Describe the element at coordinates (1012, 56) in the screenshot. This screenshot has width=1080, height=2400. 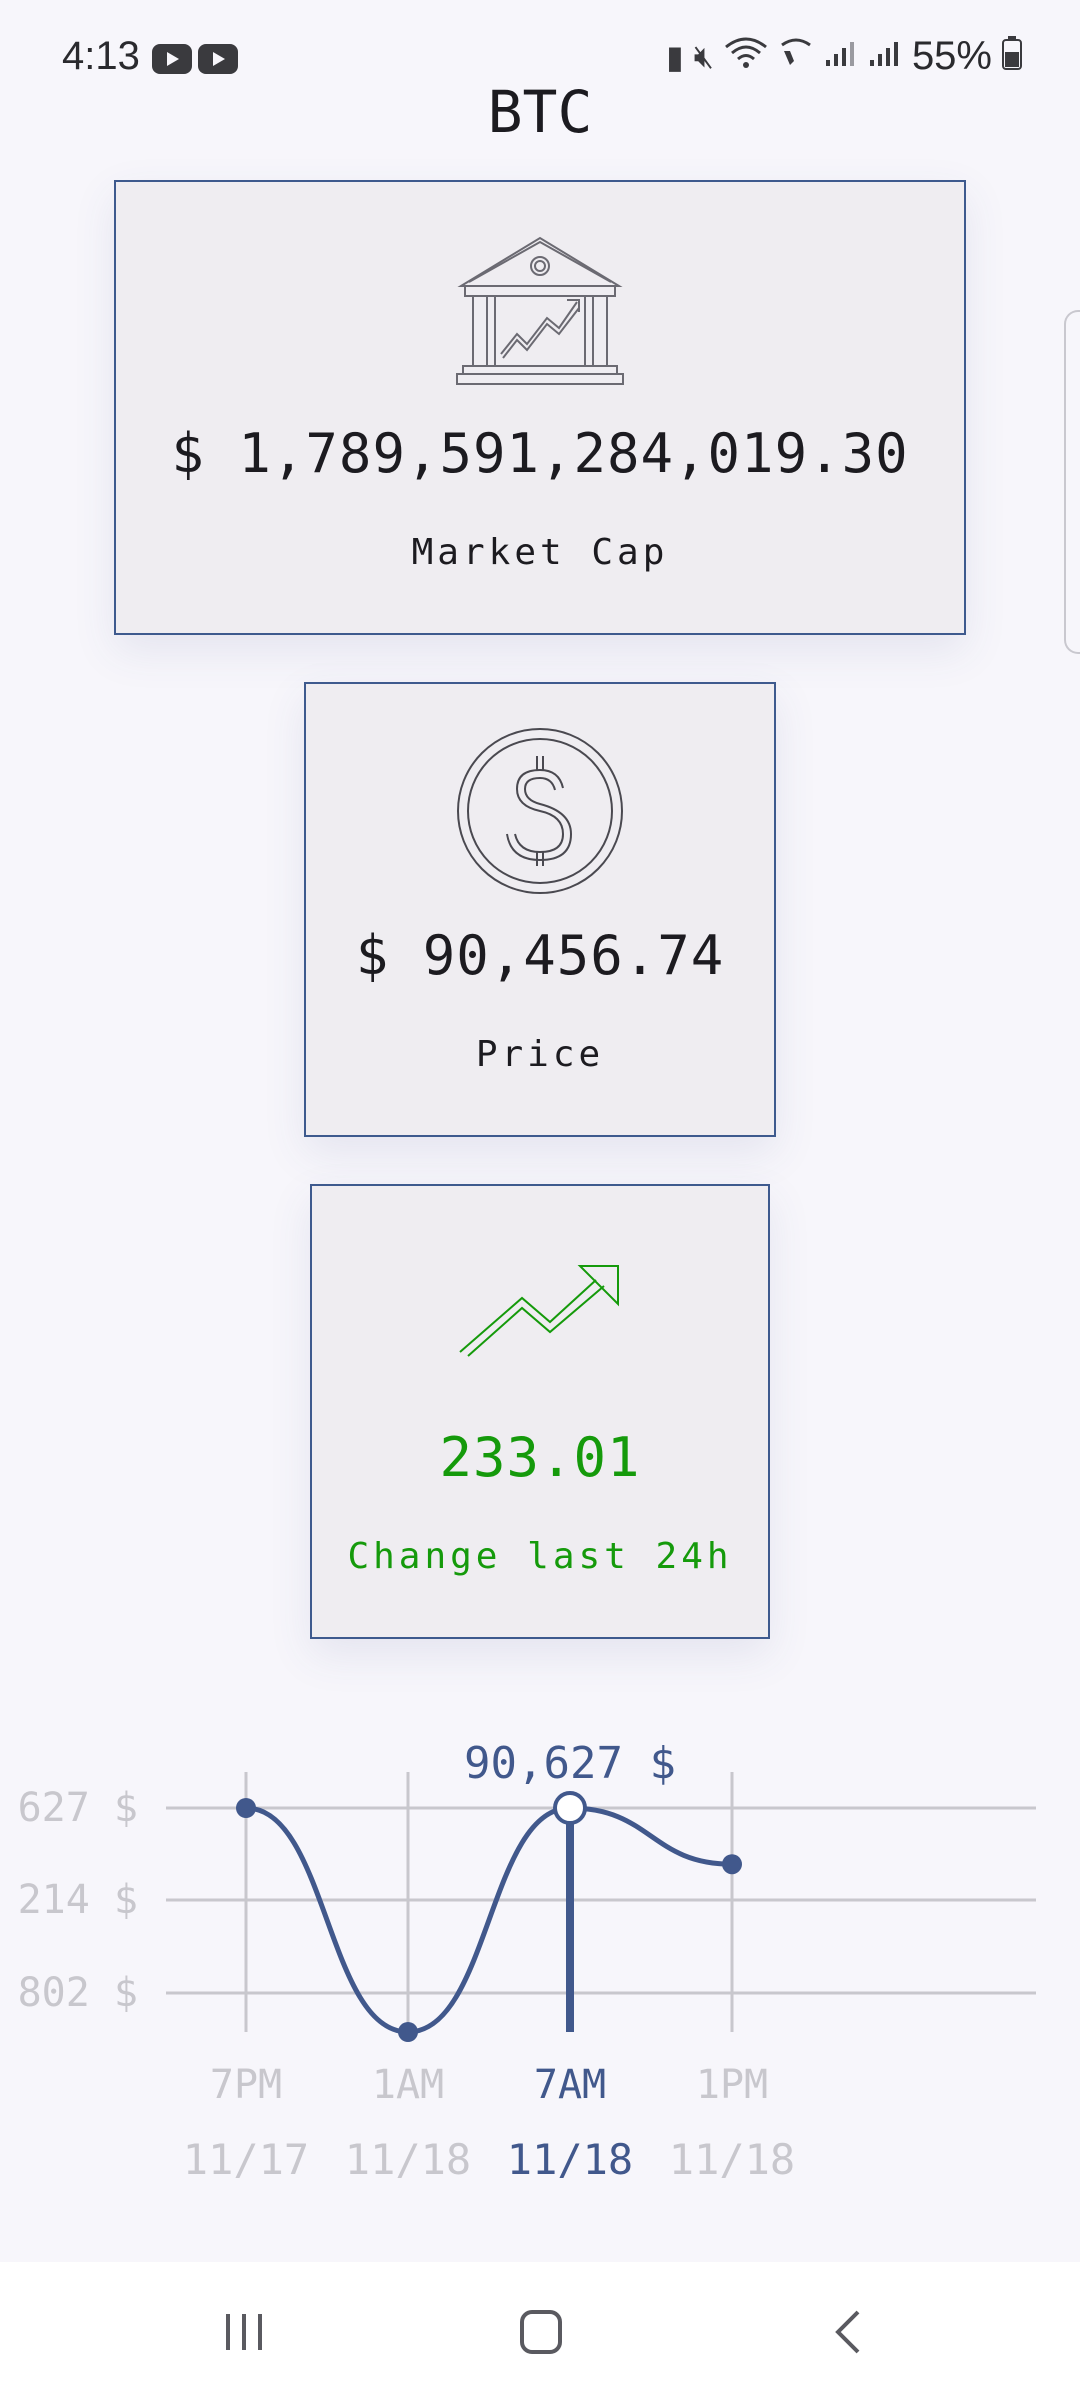
I see `battery-icon` at that location.